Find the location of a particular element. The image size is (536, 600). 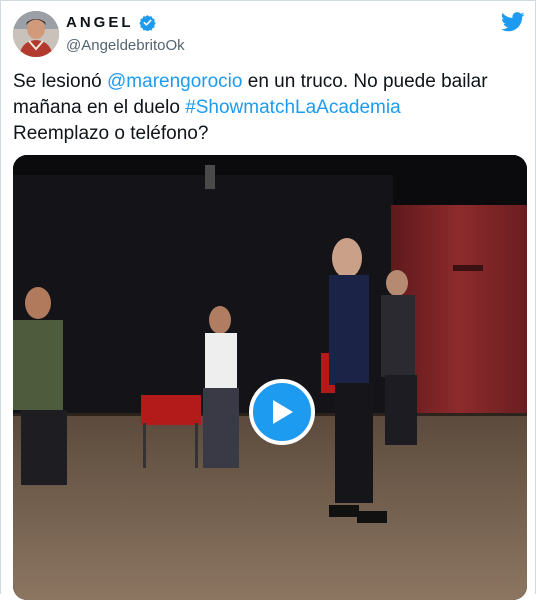

play-icon is located at coordinates (283, 412).